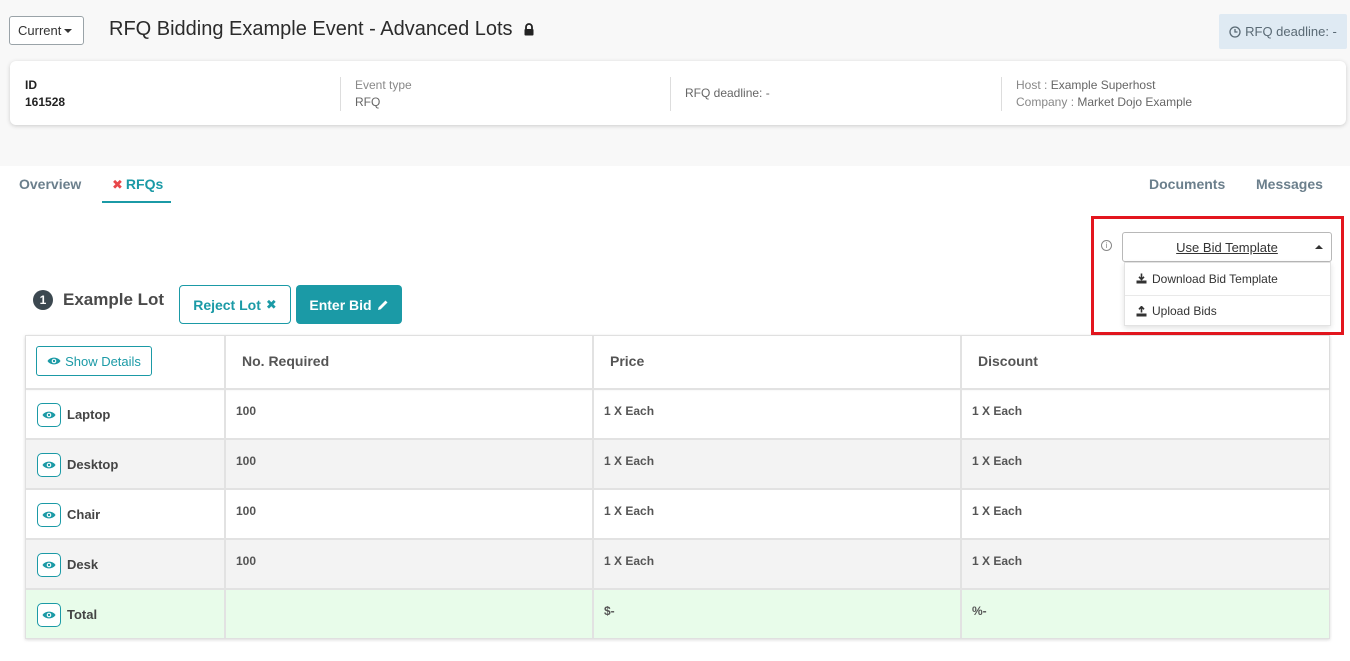 Image resolution: width=1350 pixels, height=661 pixels. What do you see at coordinates (114, 299) in the screenshot?
I see `lot-name: Example Lot` at bounding box center [114, 299].